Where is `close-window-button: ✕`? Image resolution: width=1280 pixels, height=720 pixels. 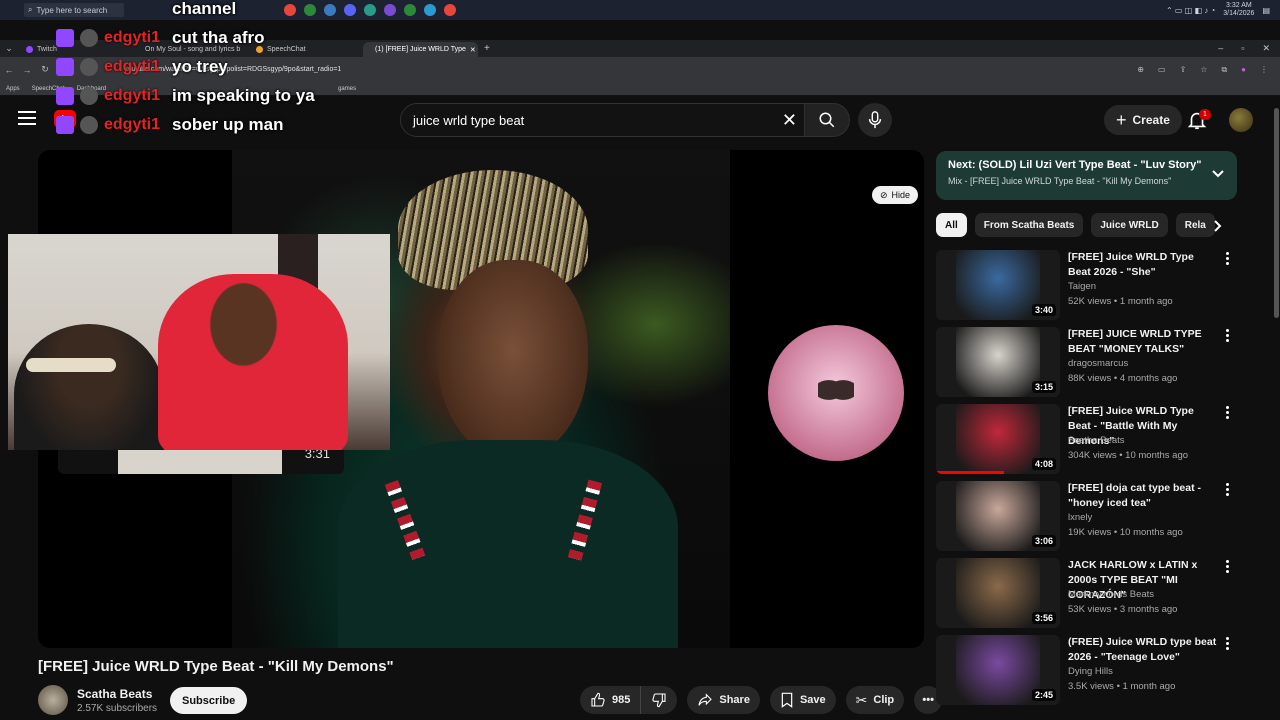
close-window-button: ✕ is located at coordinates (1266, 48).